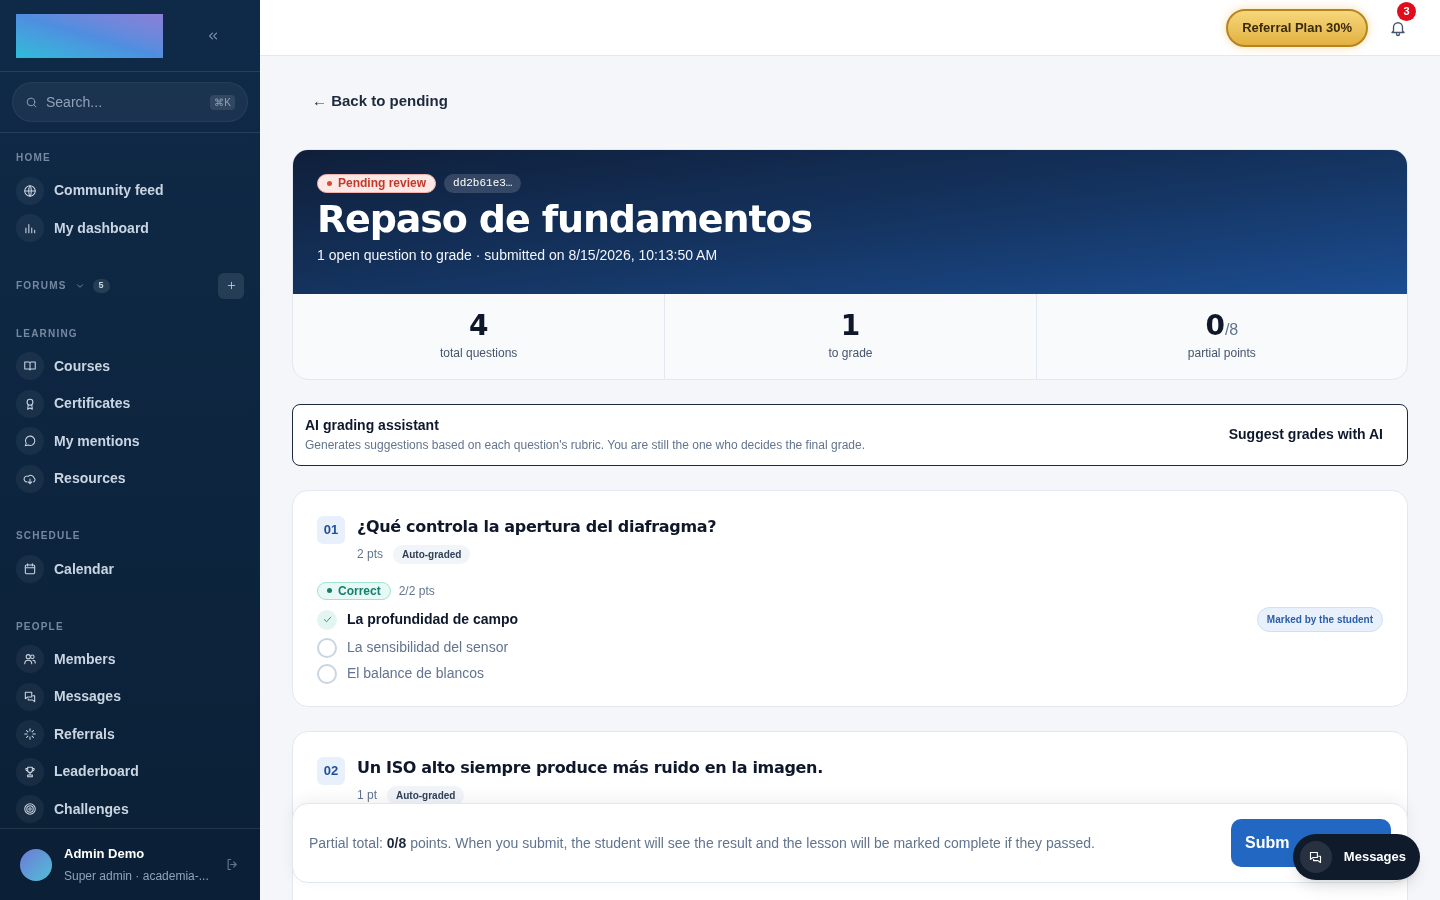  Describe the element at coordinates (370, 554) in the screenshot. I see `points-label: 2 pts` at that location.